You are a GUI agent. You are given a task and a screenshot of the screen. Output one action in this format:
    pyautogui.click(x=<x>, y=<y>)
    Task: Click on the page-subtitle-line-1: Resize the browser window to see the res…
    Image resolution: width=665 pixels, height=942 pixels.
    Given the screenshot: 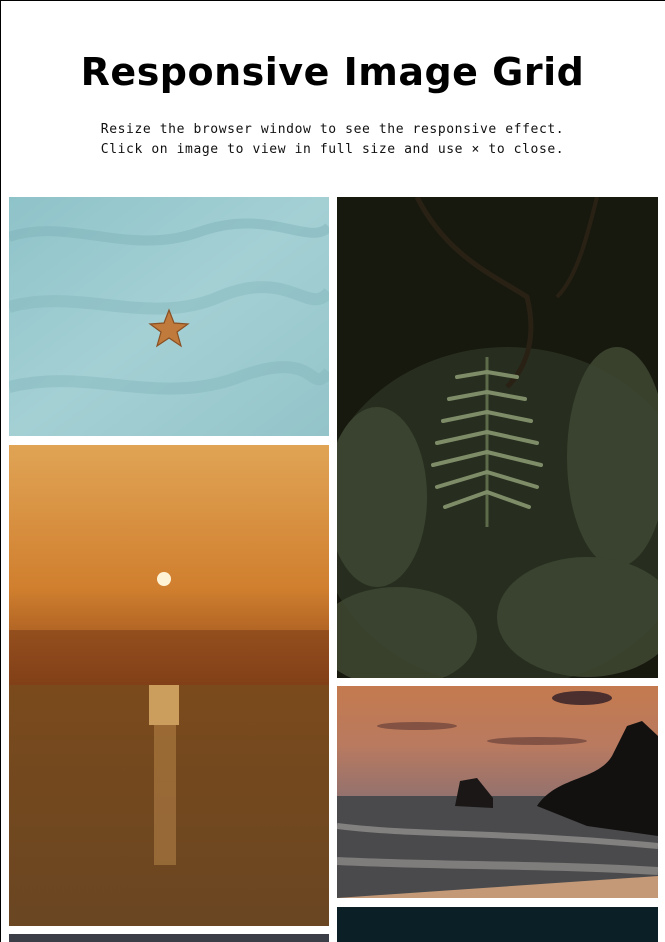 What is the action you would take?
    pyautogui.click(x=332, y=129)
    